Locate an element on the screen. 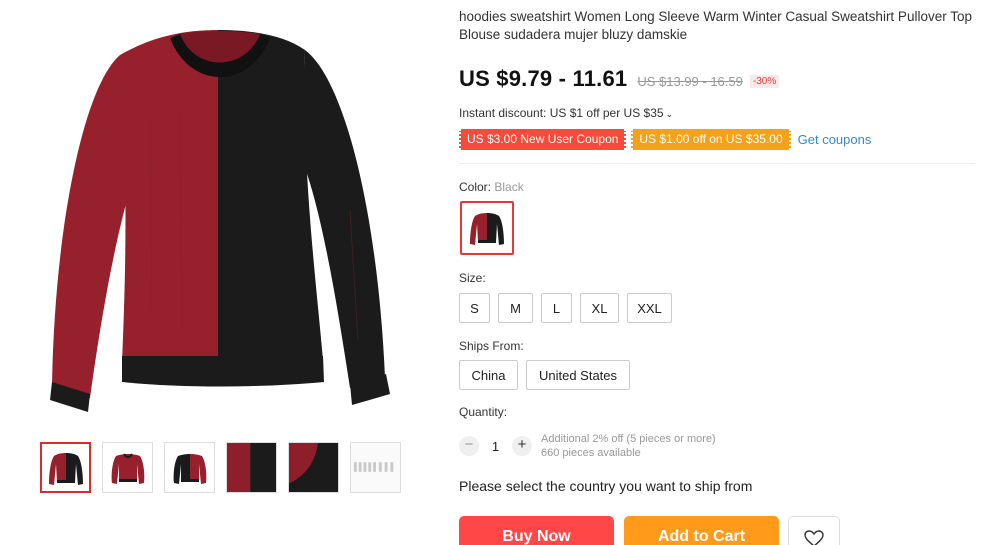  color-label-text: Color: is located at coordinates (475, 187).